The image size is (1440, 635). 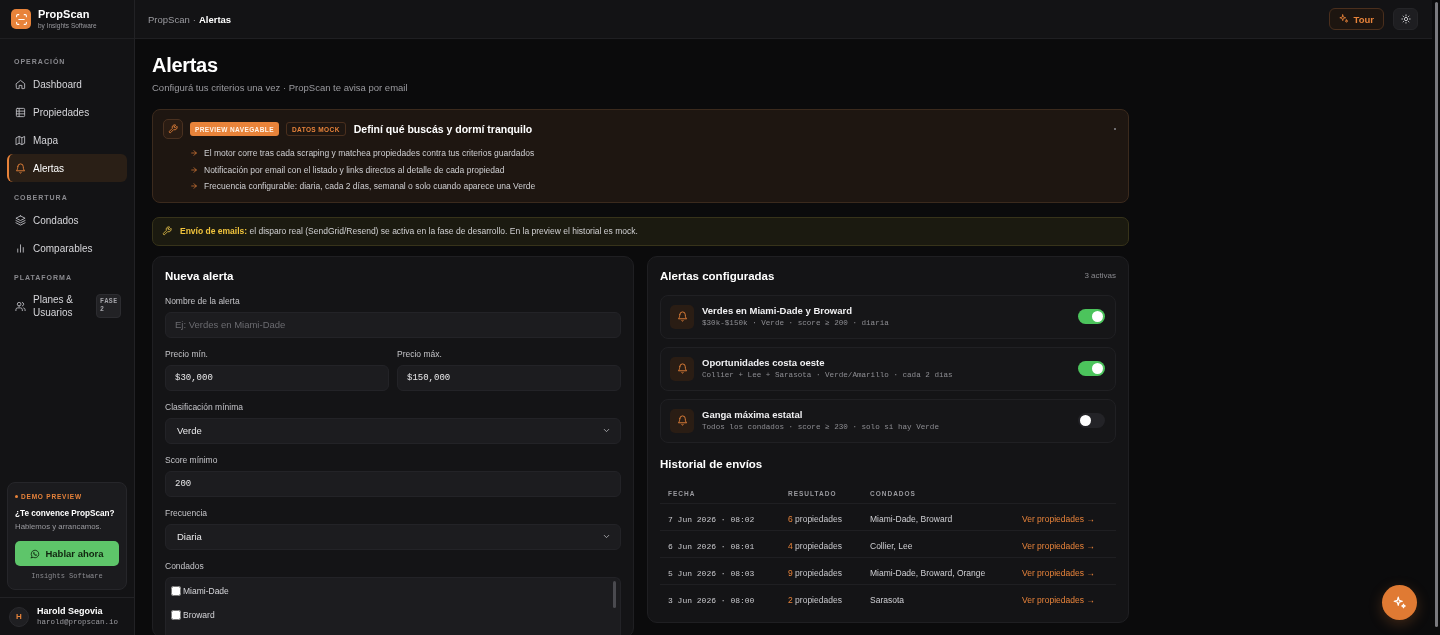 I want to click on table-cell: 6 propiedades, so click(x=815, y=518).